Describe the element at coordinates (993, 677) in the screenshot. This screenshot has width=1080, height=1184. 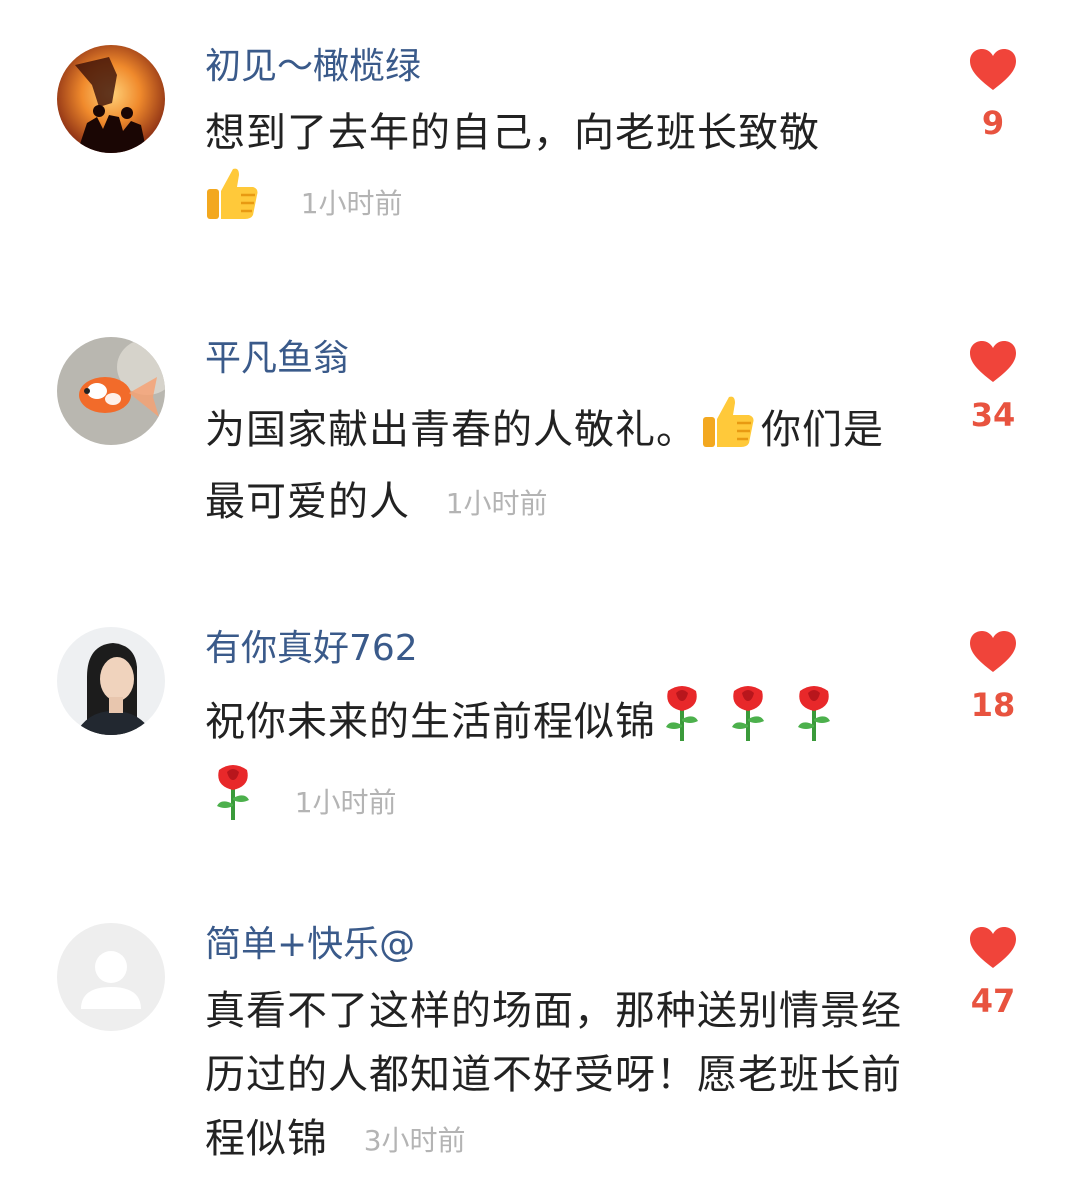
I see `like-button: 18` at that location.